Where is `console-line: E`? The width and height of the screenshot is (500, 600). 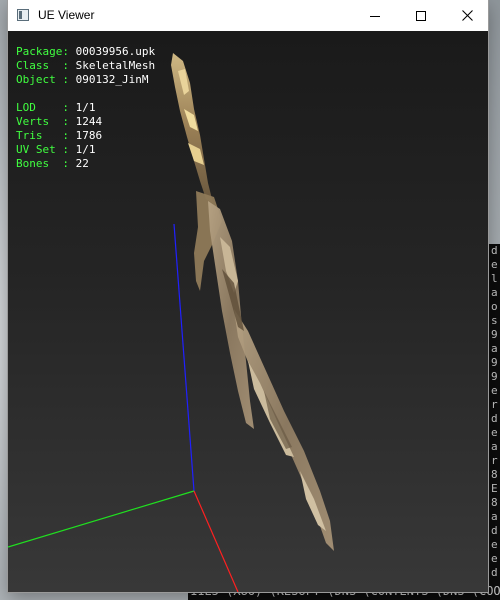 console-line: E is located at coordinates (494, 488).